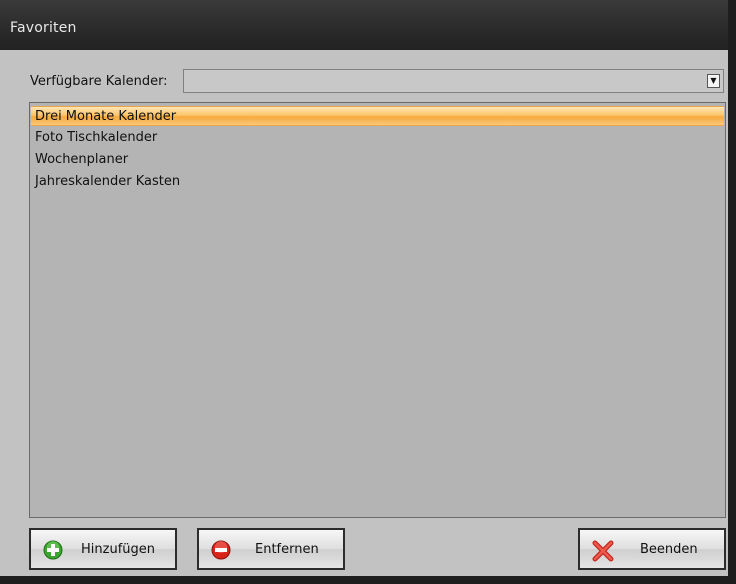 This screenshot has height=584, width=736. Describe the element at coordinates (669, 549) in the screenshot. I see `exit-button-label: Beenden` at that location.